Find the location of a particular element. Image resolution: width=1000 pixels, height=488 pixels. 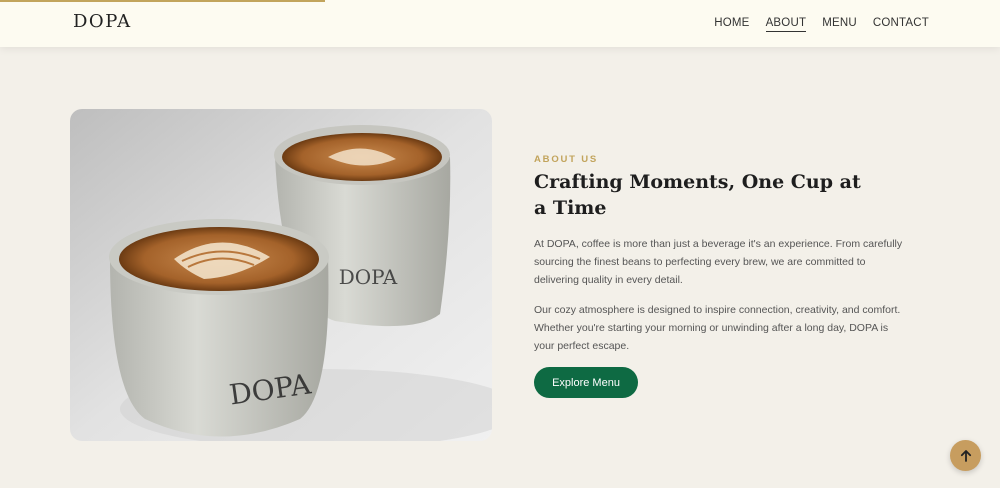

nav-home: HOME is located at coordinates (731, 24).